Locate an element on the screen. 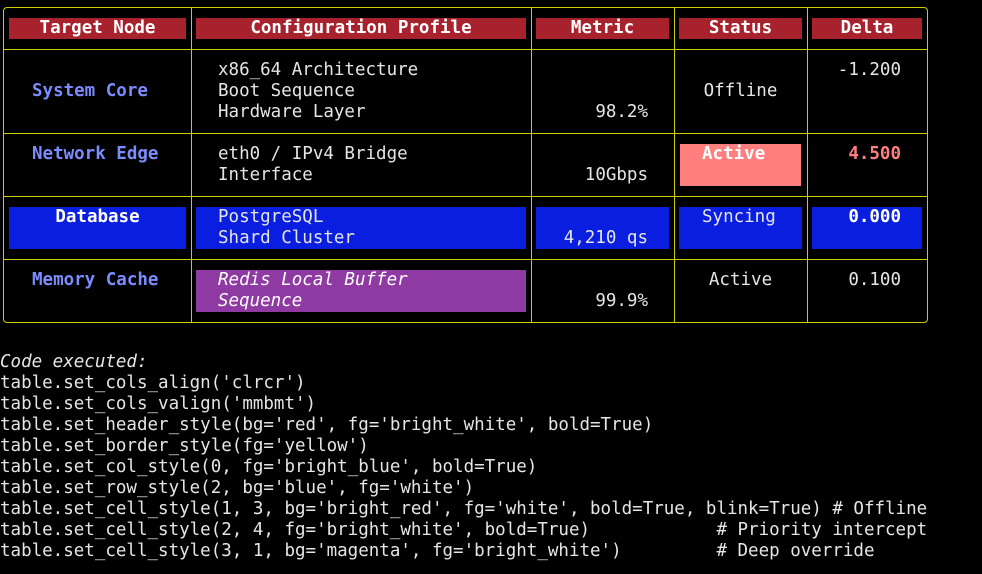 This screenshot has height=574, width=982. profile-line: x86_64 Architecture is located at coordinates (318, 70).